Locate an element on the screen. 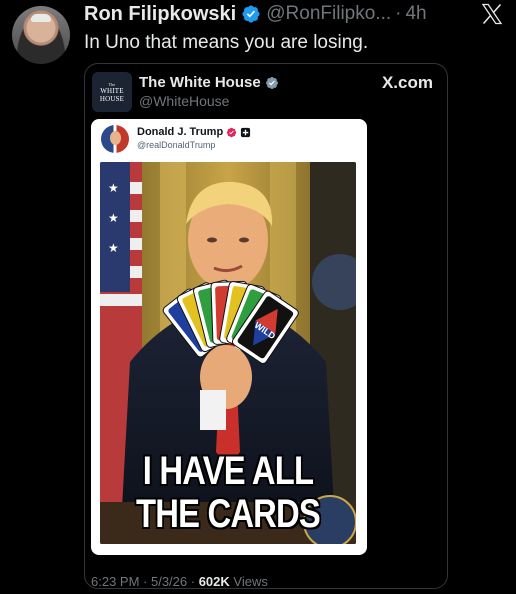 The width and height of the screenshot is (516, 594). verified-gray-badge-icon is located at coordinates (271, 82).